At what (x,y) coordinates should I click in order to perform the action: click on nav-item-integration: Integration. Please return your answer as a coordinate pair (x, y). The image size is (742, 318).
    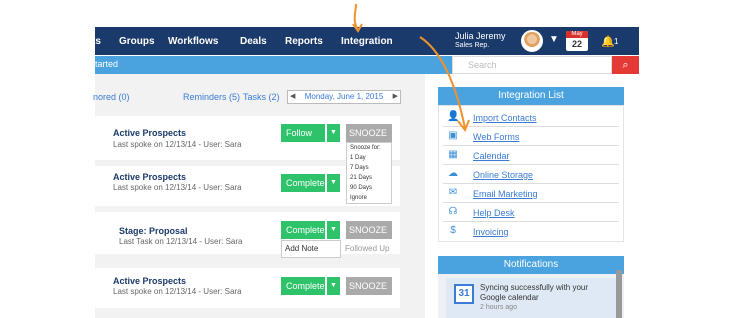
    Looking at the image, I should click on (367, 41).